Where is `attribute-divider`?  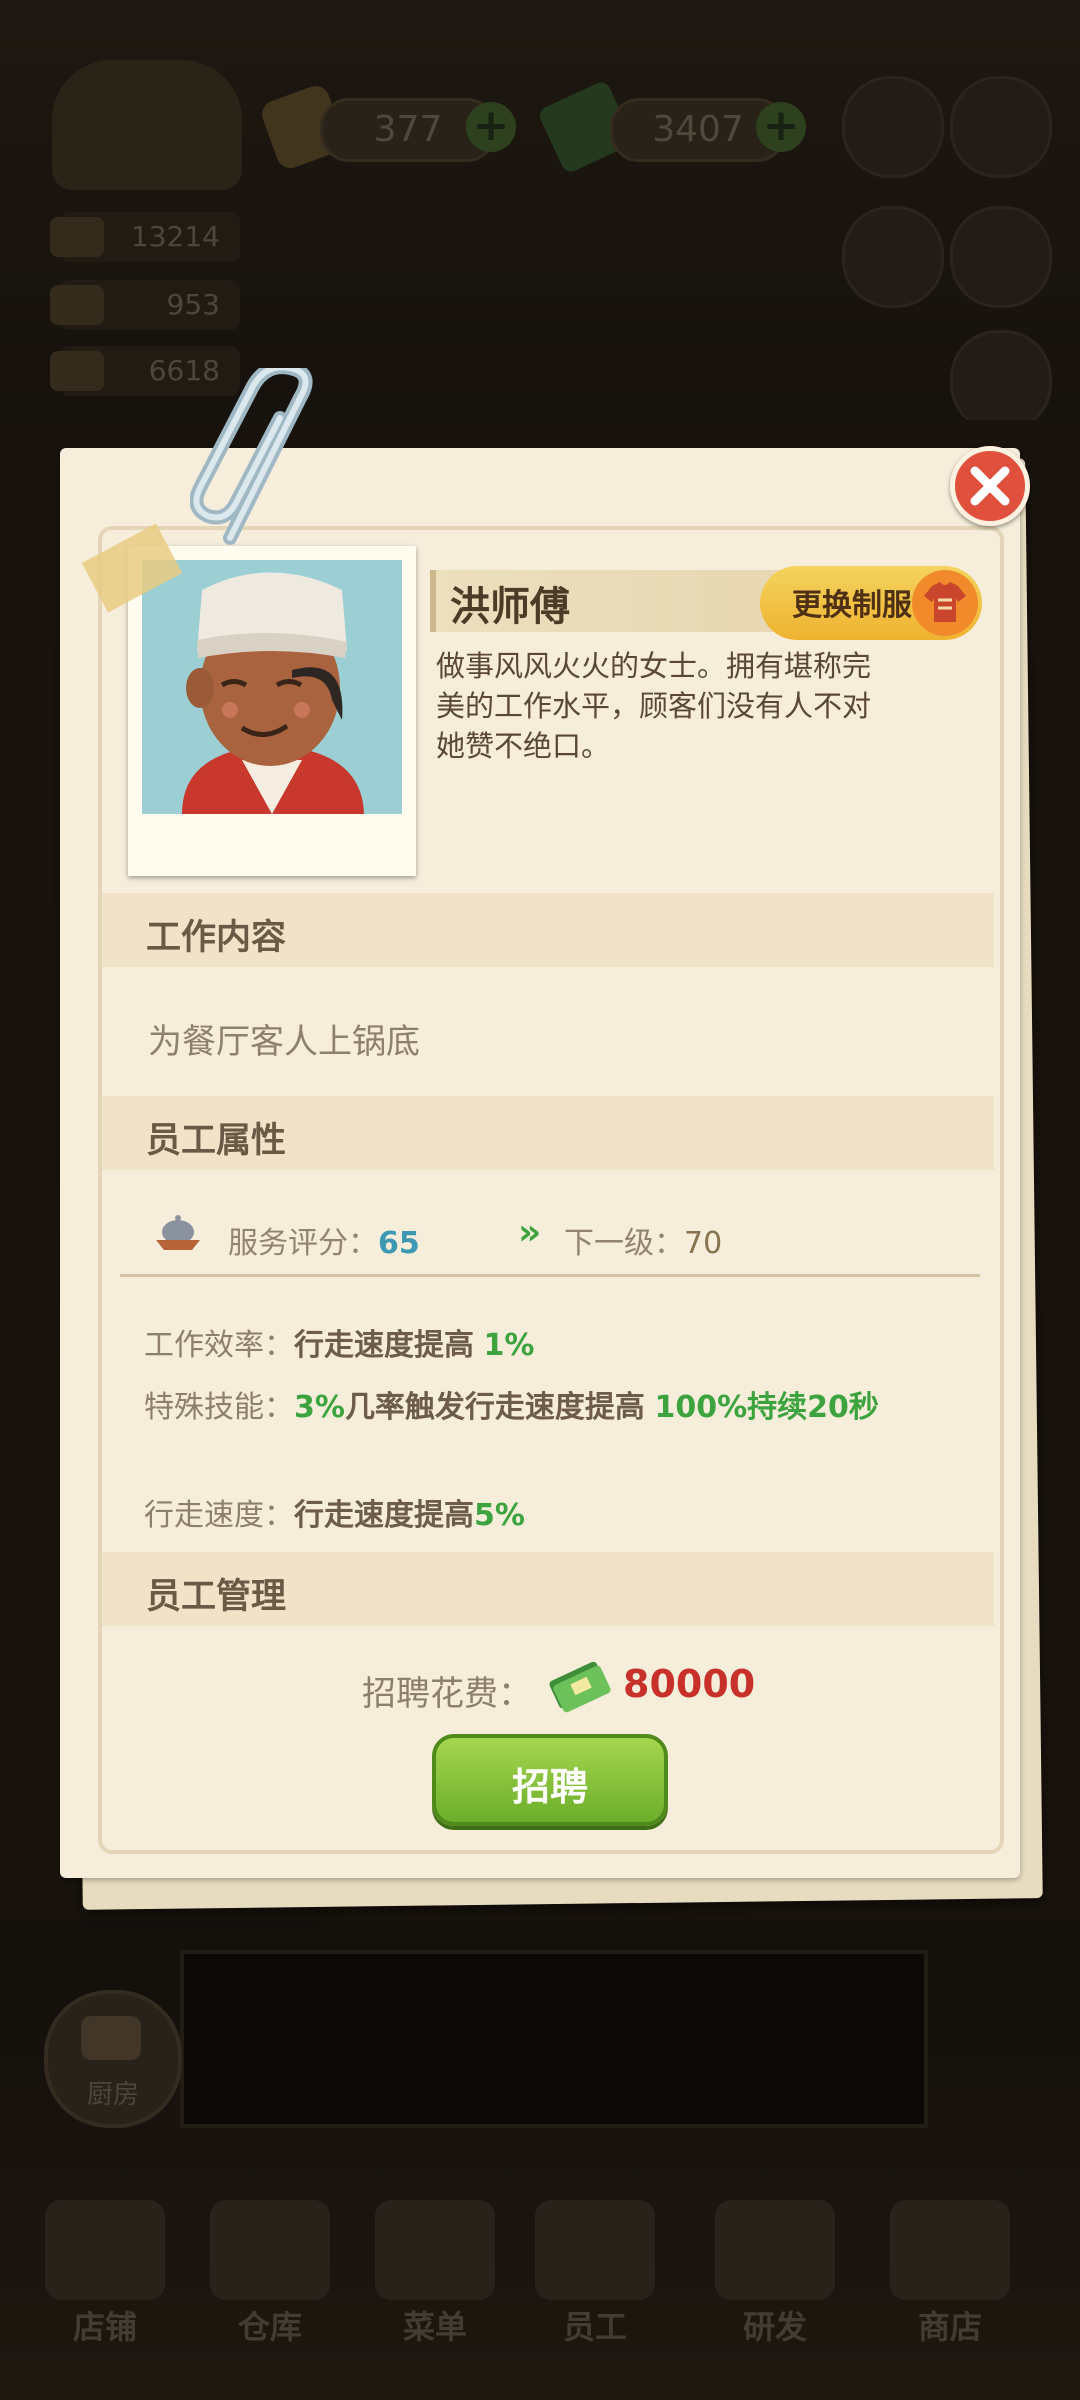
attribute-divider is located at coordinates (550, 1275).